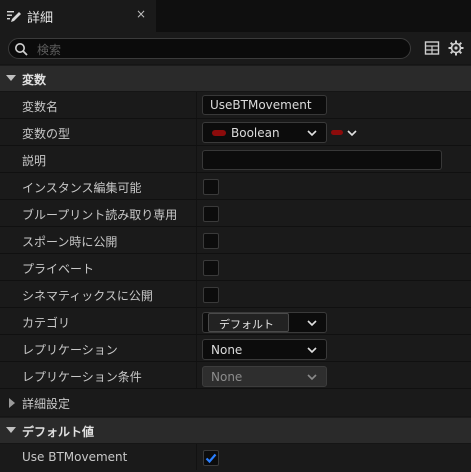 Image resolution: width=471 pixels, height=472 pixels. What do you see at coordinates (46, 323) in the screenshot?
I see `row-label: カテゴリ` at bounding box center [46, 323].